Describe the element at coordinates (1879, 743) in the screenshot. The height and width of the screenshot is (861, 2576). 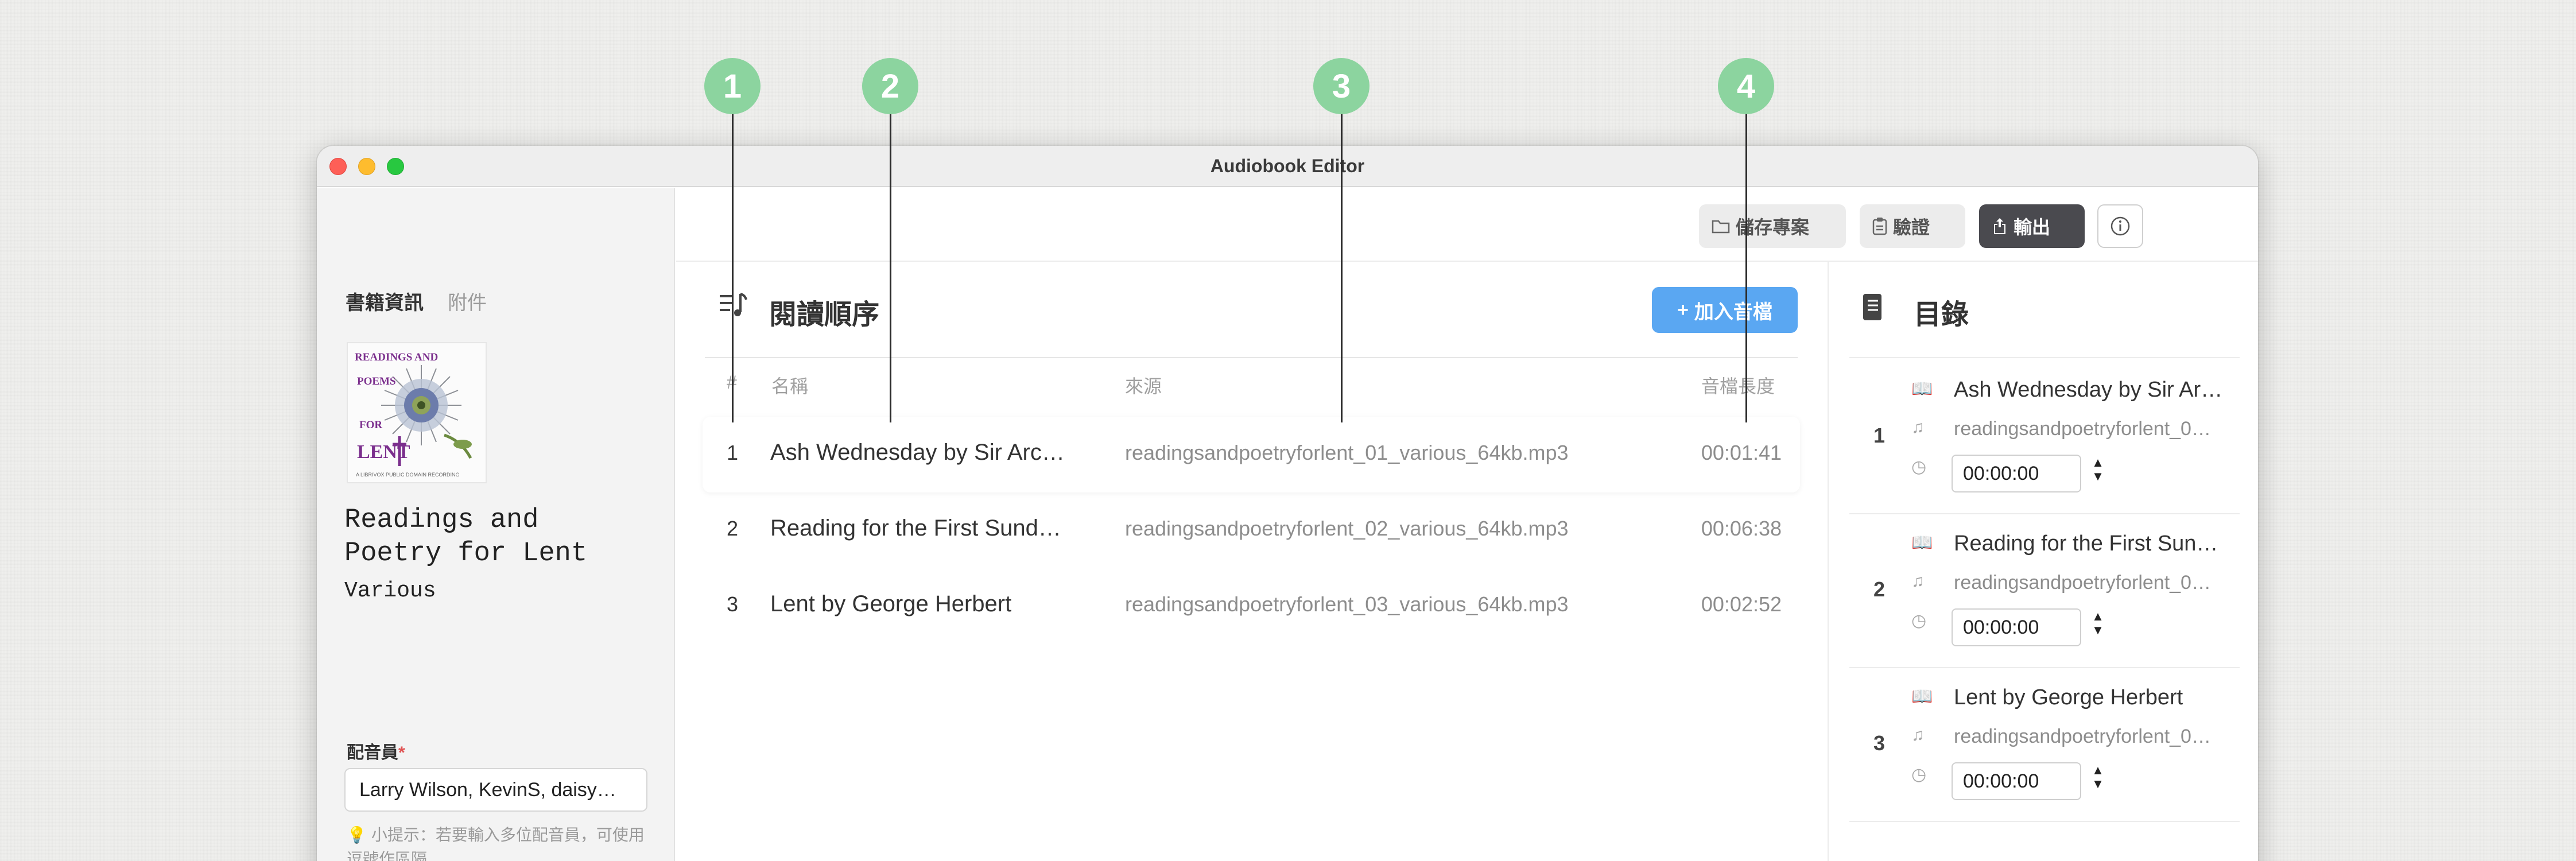
I see `toc-item-3-number: 3` at that location.